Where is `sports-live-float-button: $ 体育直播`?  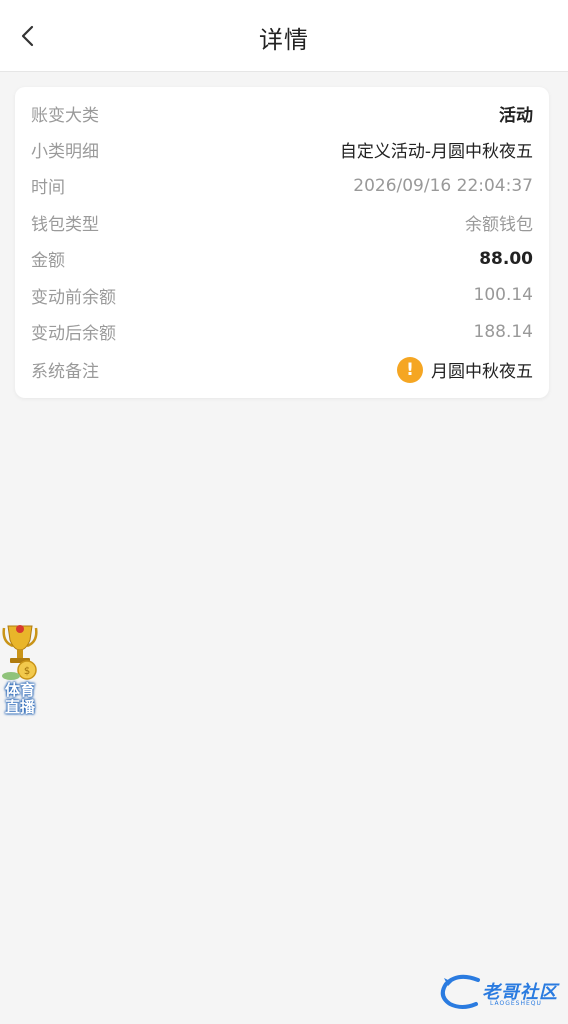 sports-live-float-button: $ 体育直播 is located at coordinates (21, 670).